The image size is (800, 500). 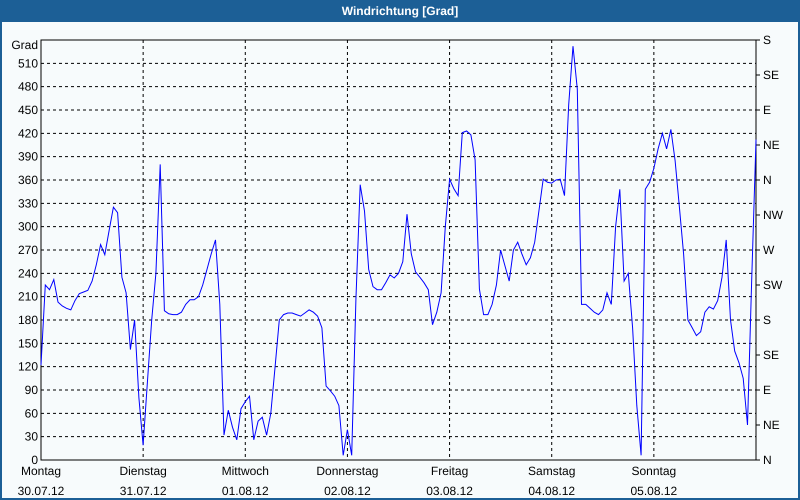 What do you see at coordinates (347, 471) in the screenshot?
I see `x-tick-label: Donnerstag` at bounding box center [347, 471].